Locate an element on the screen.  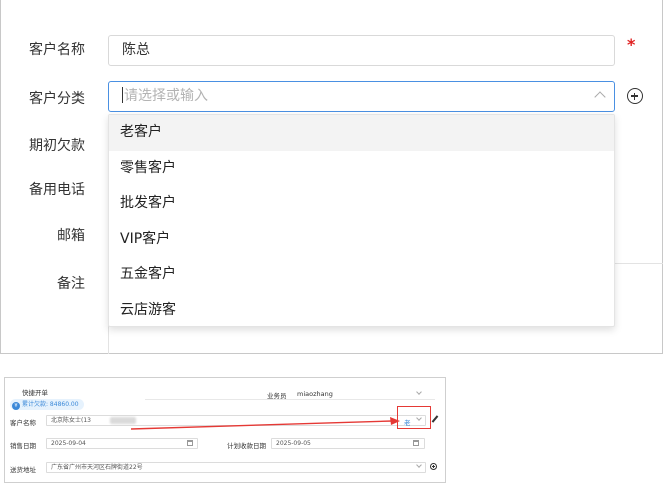
customer-category-label: 客户分类 is located at coordinates (57, 99).